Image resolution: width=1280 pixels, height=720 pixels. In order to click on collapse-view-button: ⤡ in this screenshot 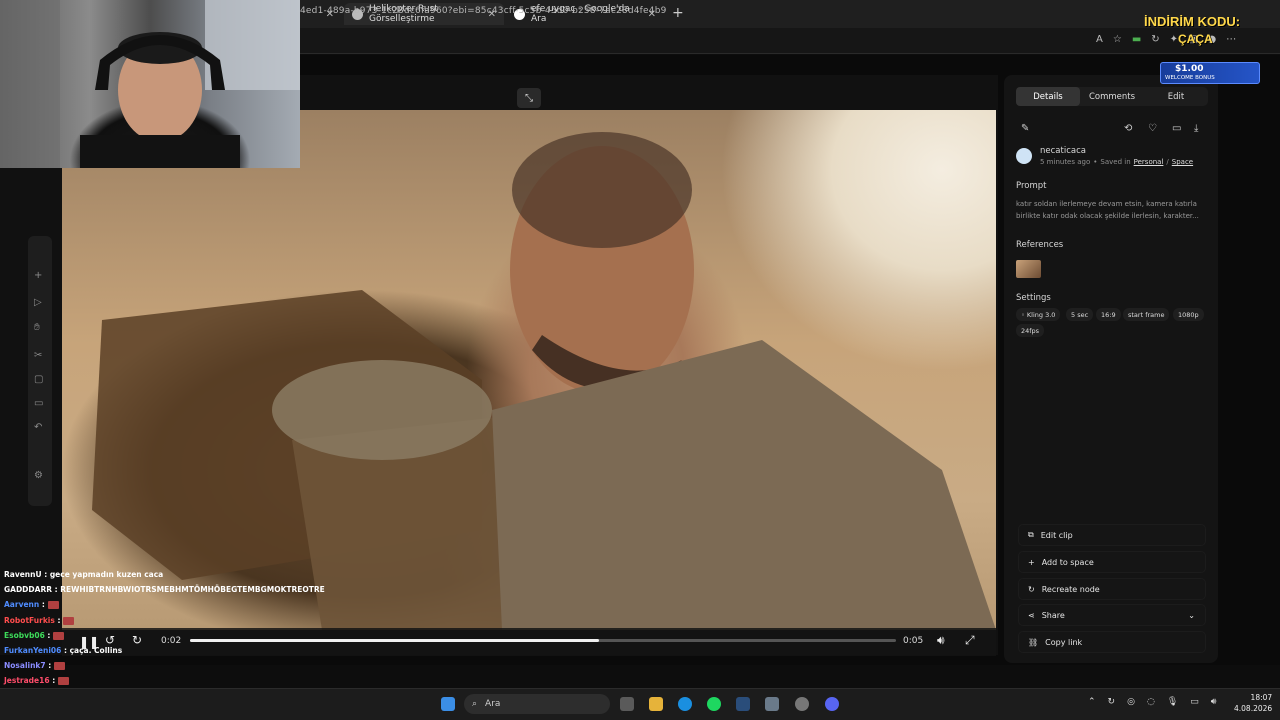, I will do `click(529, 98)`.